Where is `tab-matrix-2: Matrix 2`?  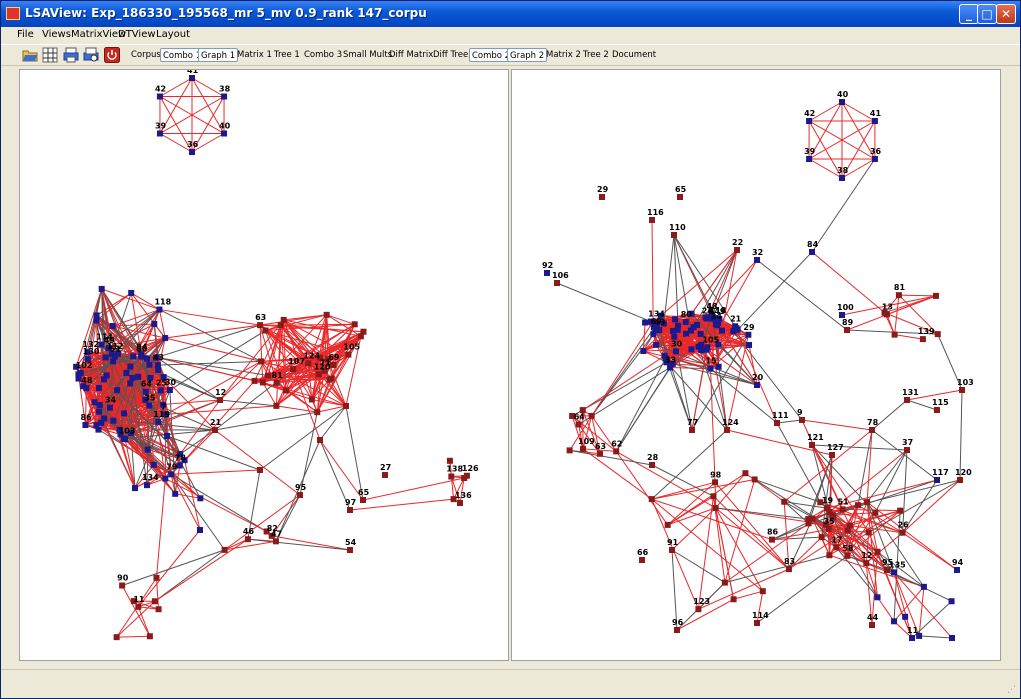 tab-matrix-2: Matrix 2 is located at coordinates (563, 55).